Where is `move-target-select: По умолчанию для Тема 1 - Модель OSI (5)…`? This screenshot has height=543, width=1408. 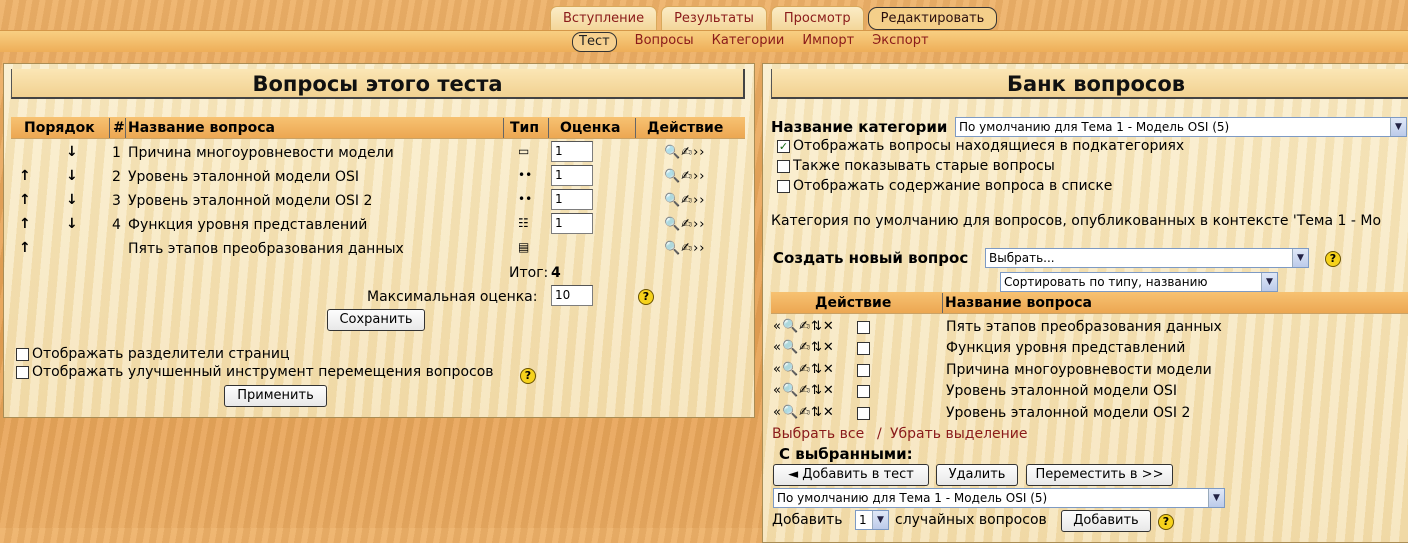 move-target-select: По умолчанию для Тема 1 - Модель OSI (5)… is located at coordinates (999, 498).